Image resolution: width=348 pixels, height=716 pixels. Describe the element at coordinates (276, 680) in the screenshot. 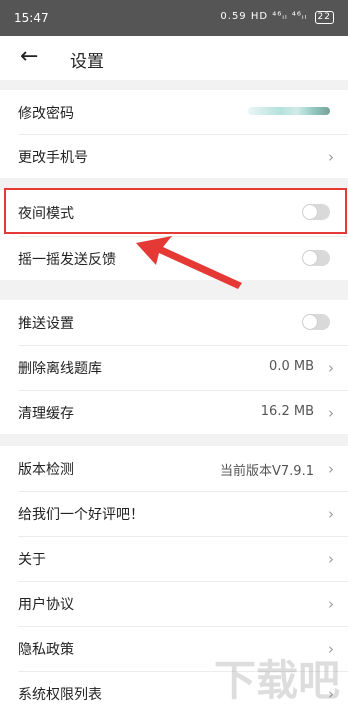

I see `watermark-logo: 下载吧` at that location.